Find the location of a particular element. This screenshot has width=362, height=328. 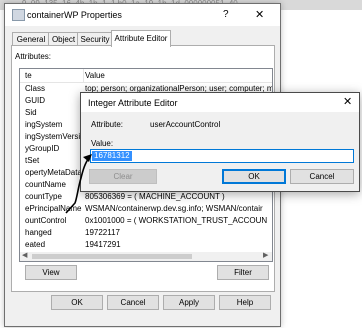

column-header-attribute: te is located at coordinates (28, 75).